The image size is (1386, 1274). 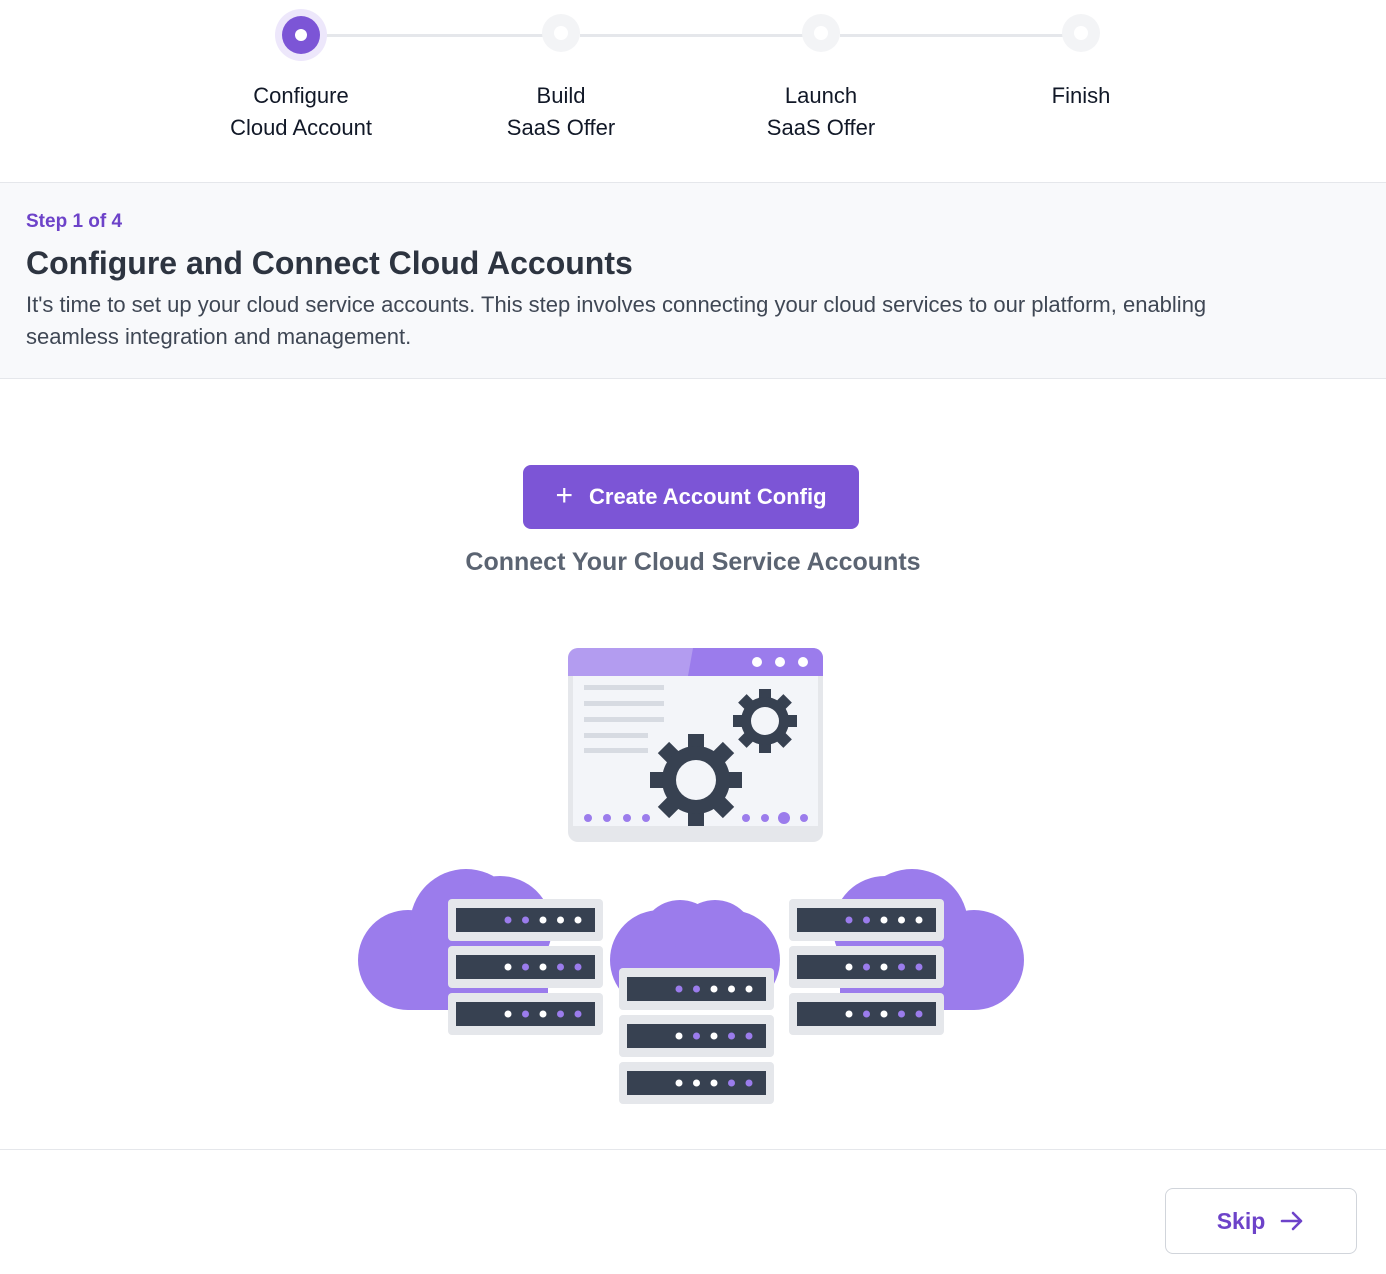 What do you see at coordinates (301, 111) in the screenshot?
I see `step-label: Configure Cloud Account` at bounding box center [301, 111].